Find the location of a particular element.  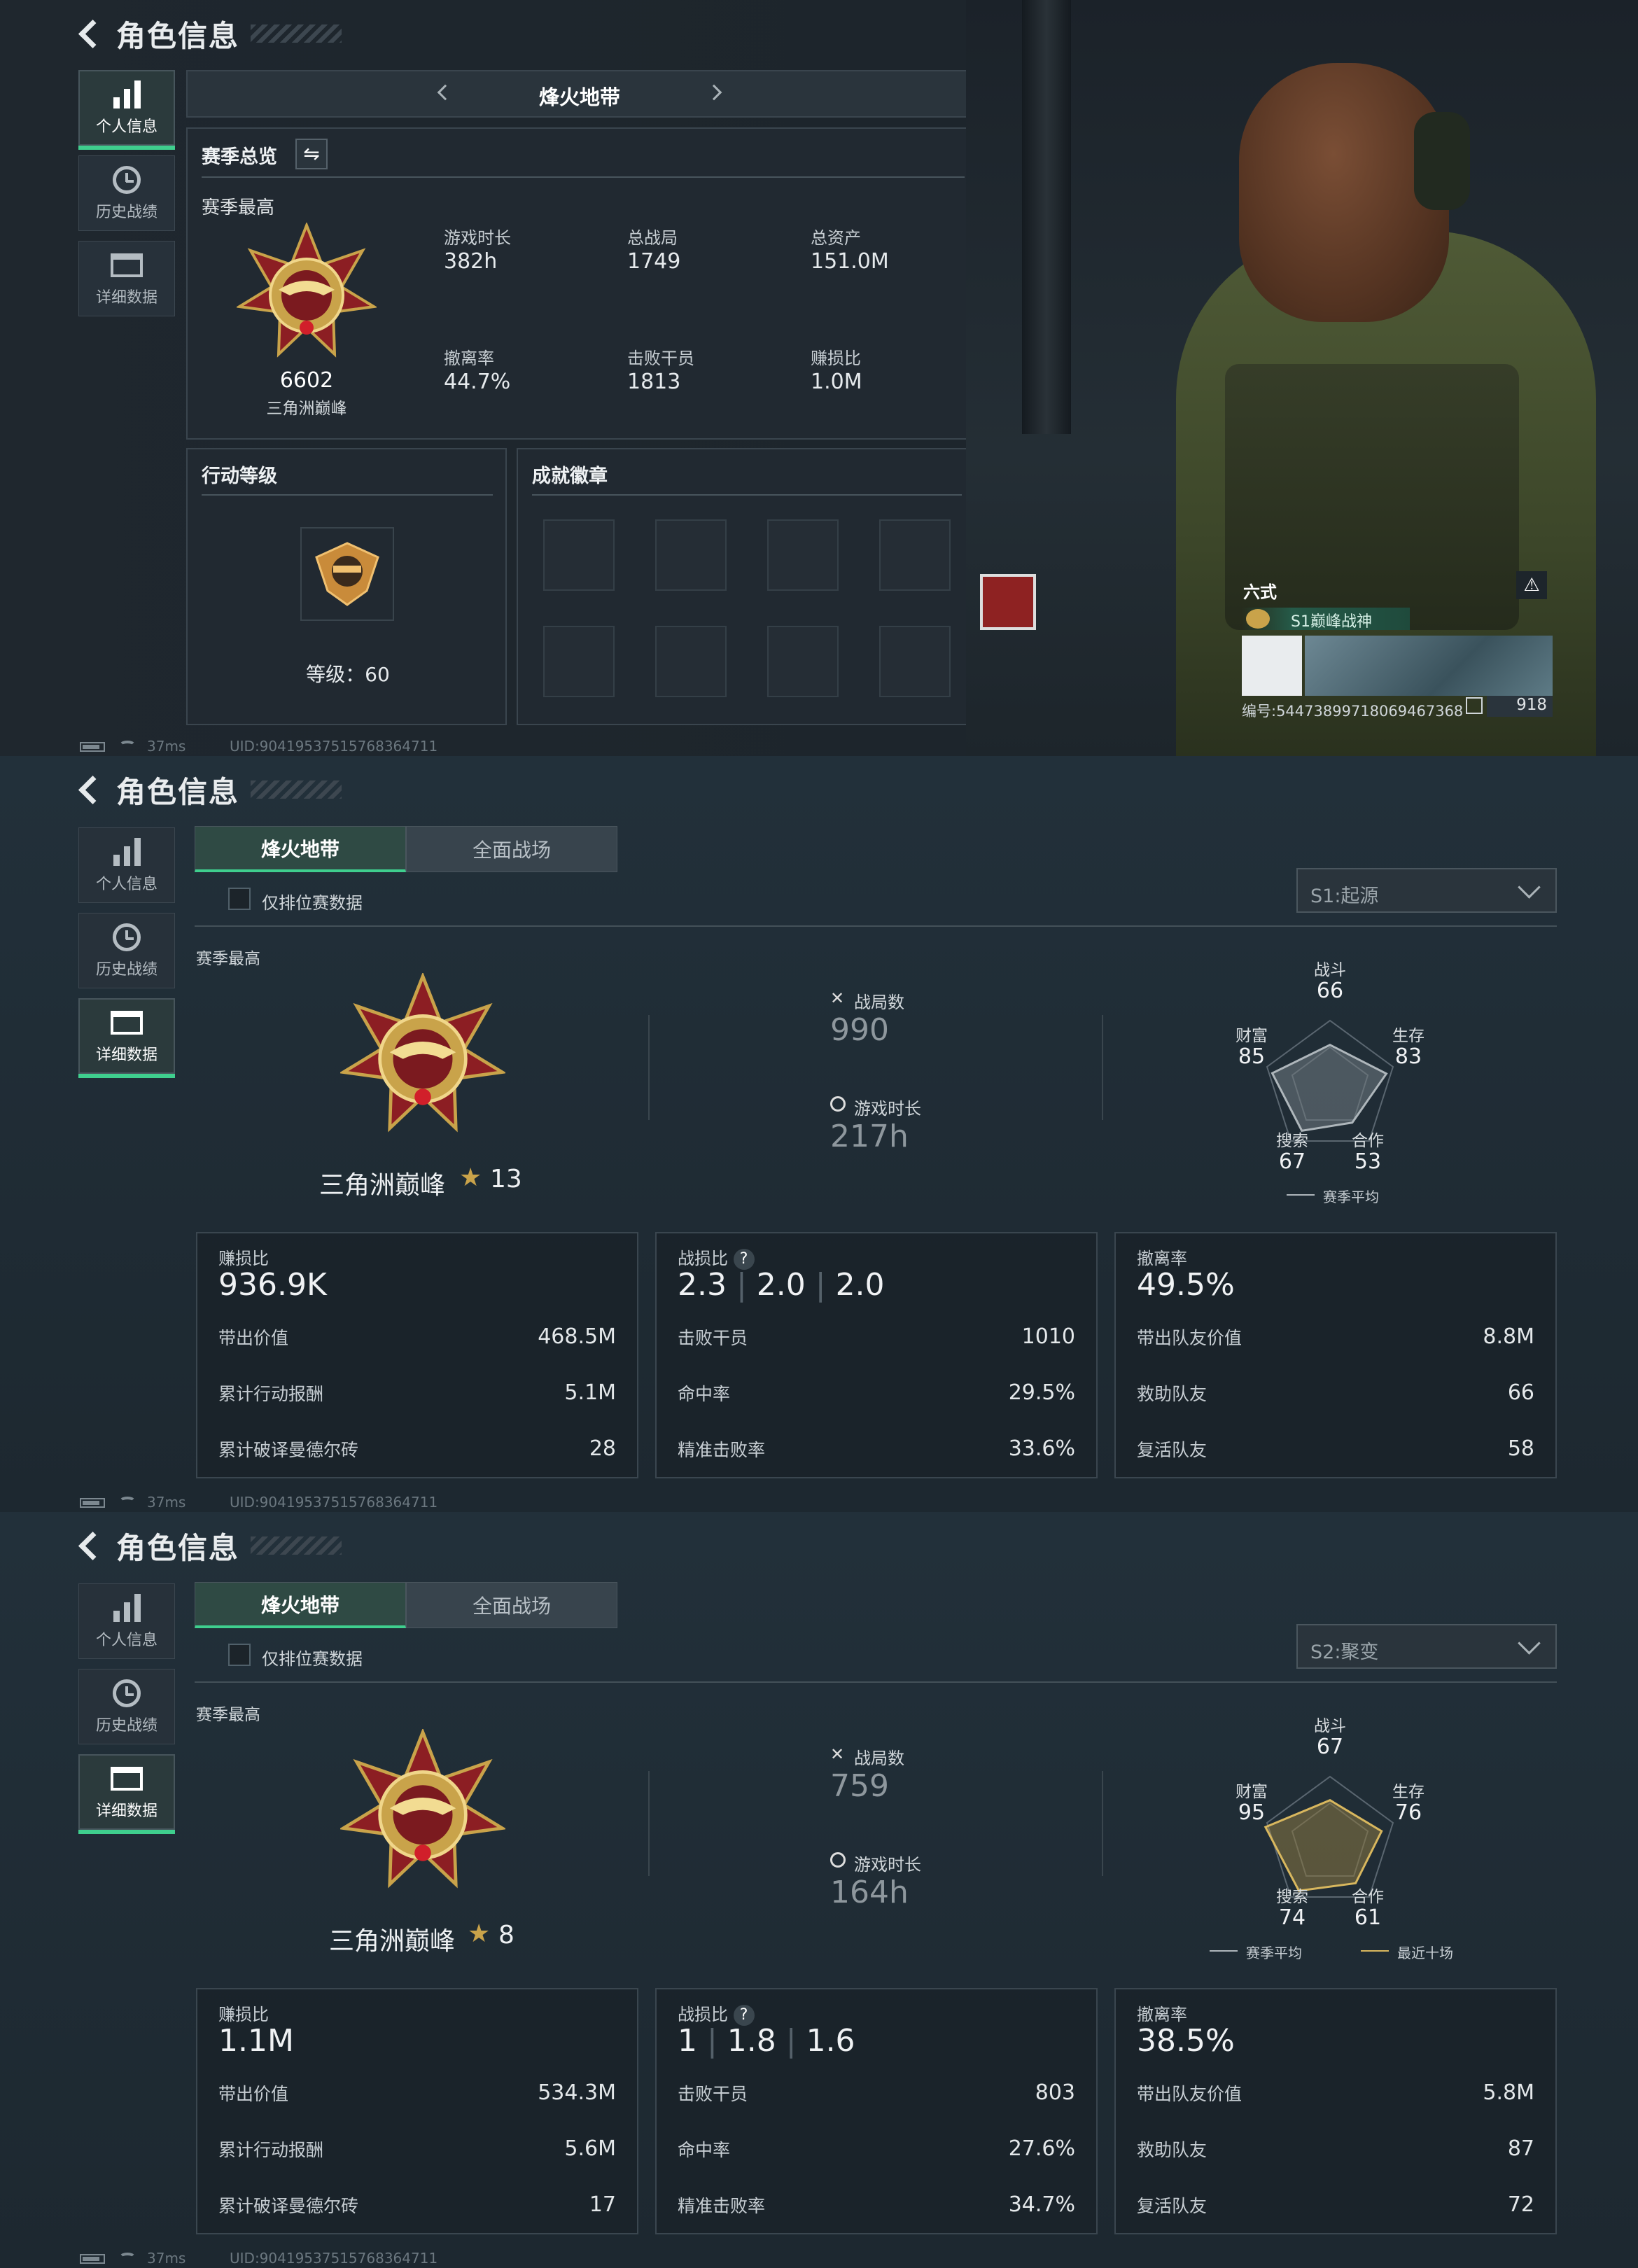

card-row: 累计破译曼德尔砖 17 is located at coordinates (417, 2206).